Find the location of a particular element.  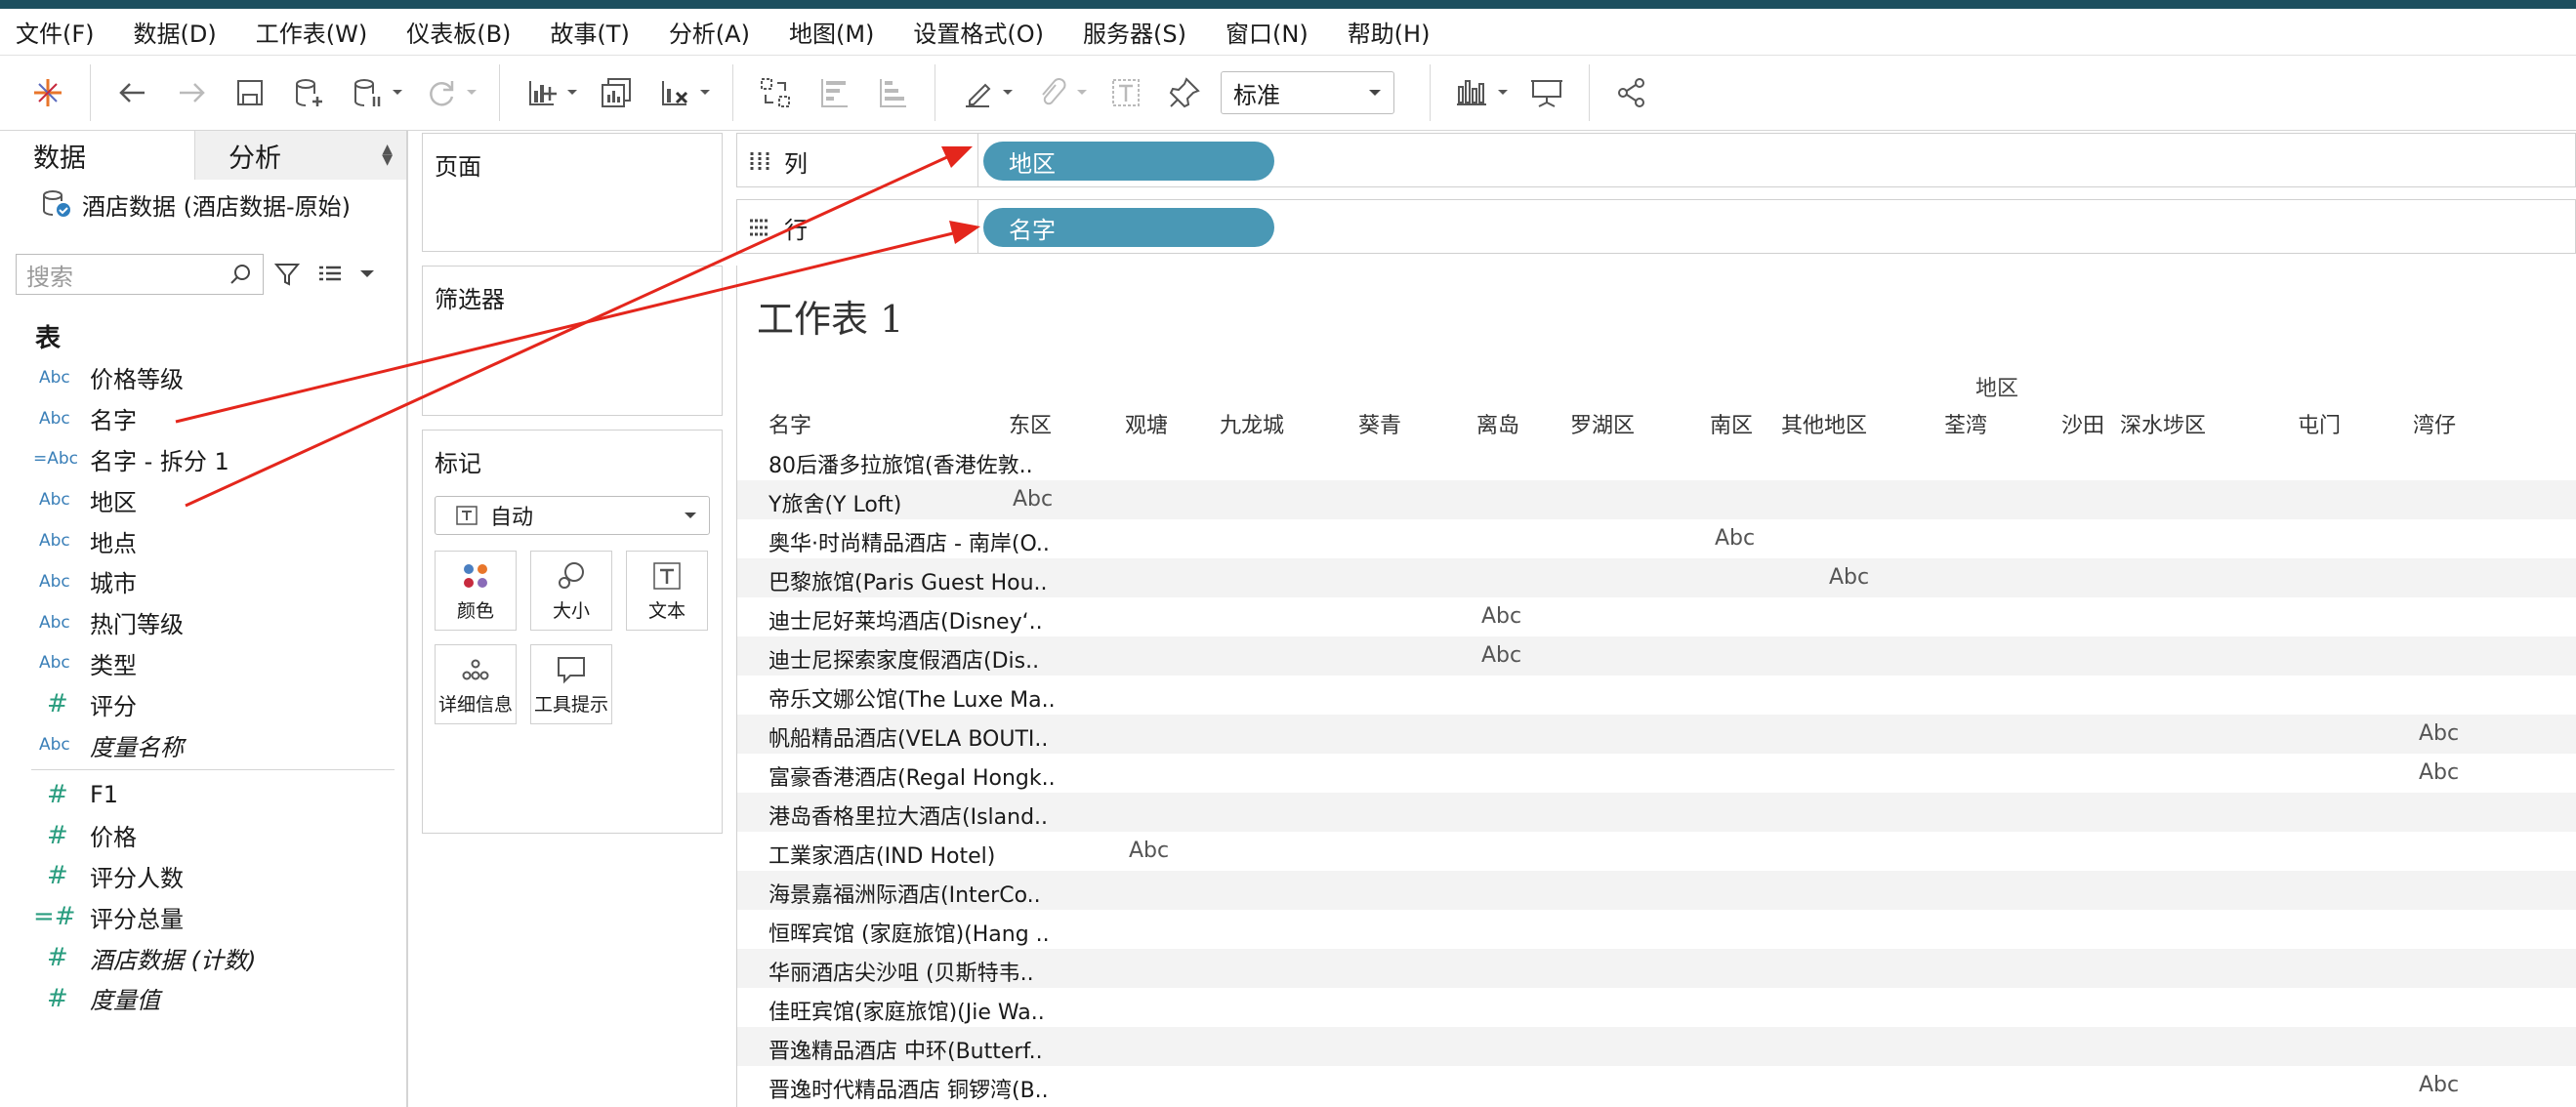

menu-map: 地图(M) is located at coordinates (843, 32).